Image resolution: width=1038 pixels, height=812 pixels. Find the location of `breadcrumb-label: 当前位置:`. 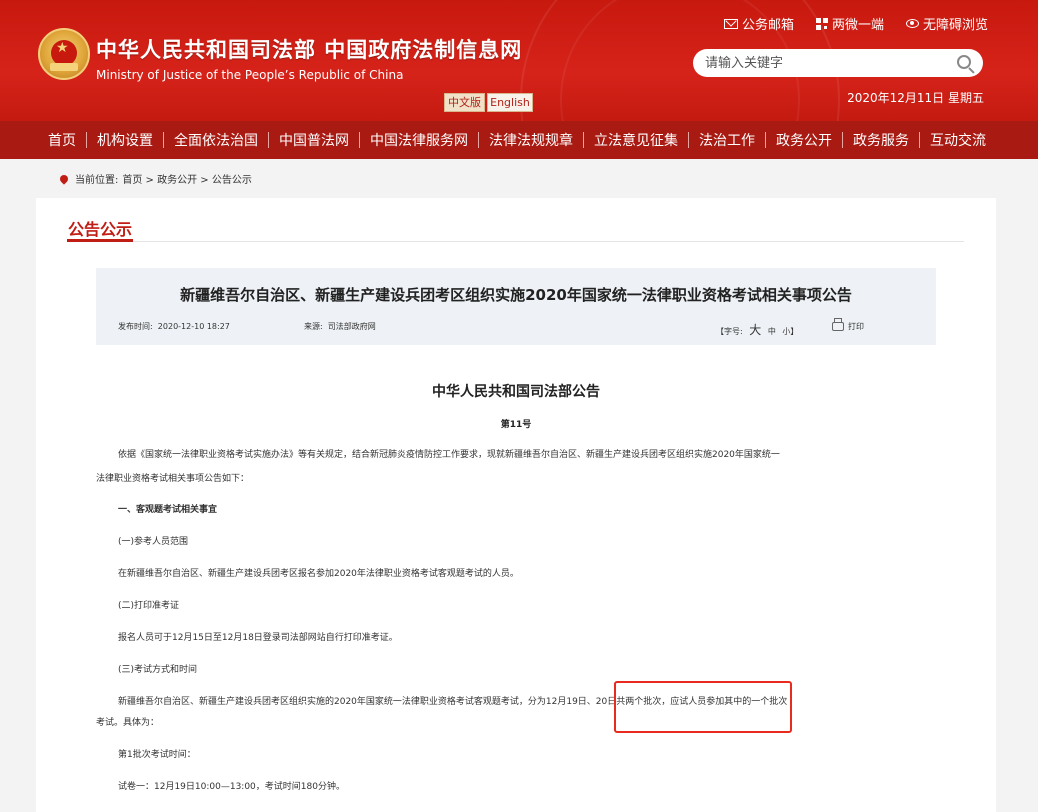

breadcrumb-label: 当前位置: is located at coordinates (97, 180).